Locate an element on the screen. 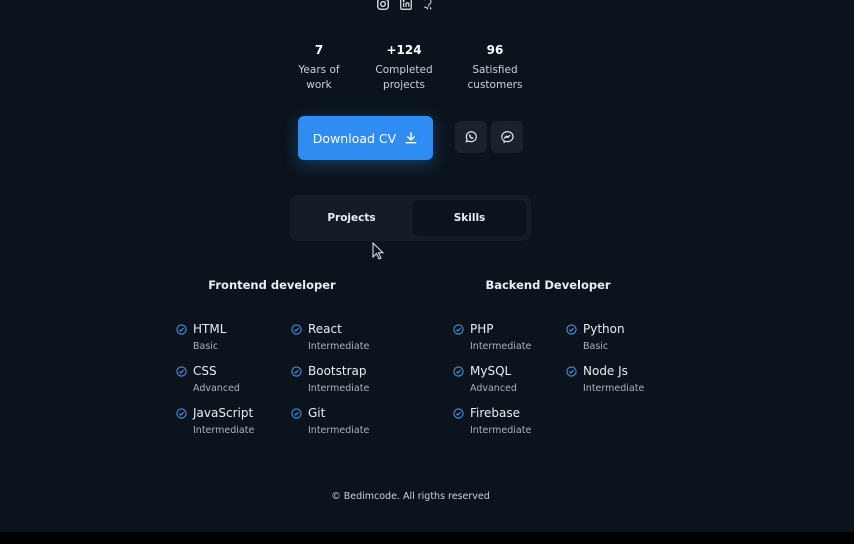 This screenshot has width=854, height=544. stat-label-line: customers is located at coordinates (495, 85).